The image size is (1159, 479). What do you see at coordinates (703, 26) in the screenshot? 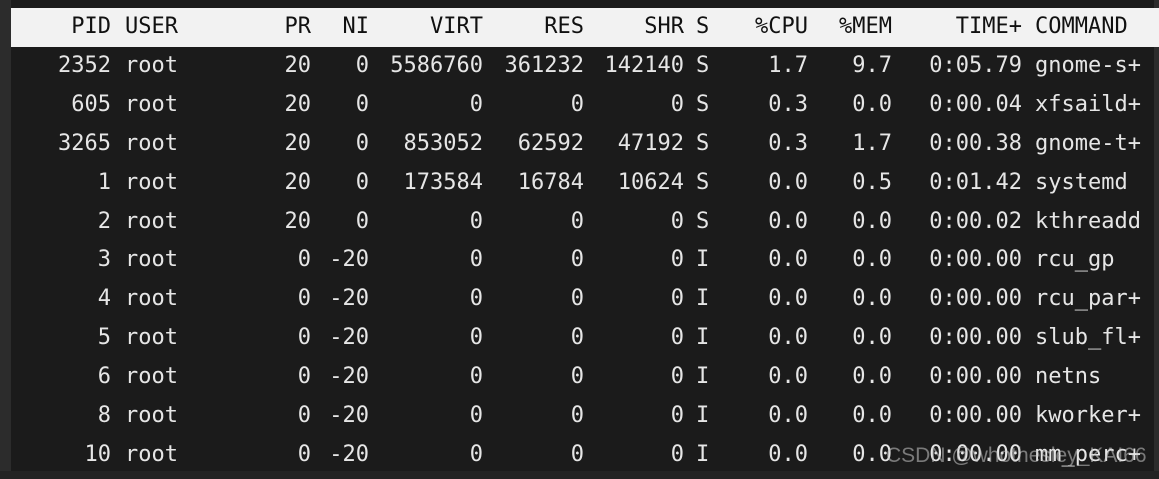
I see `column-header-state: S` at bounding box center [703, 26].